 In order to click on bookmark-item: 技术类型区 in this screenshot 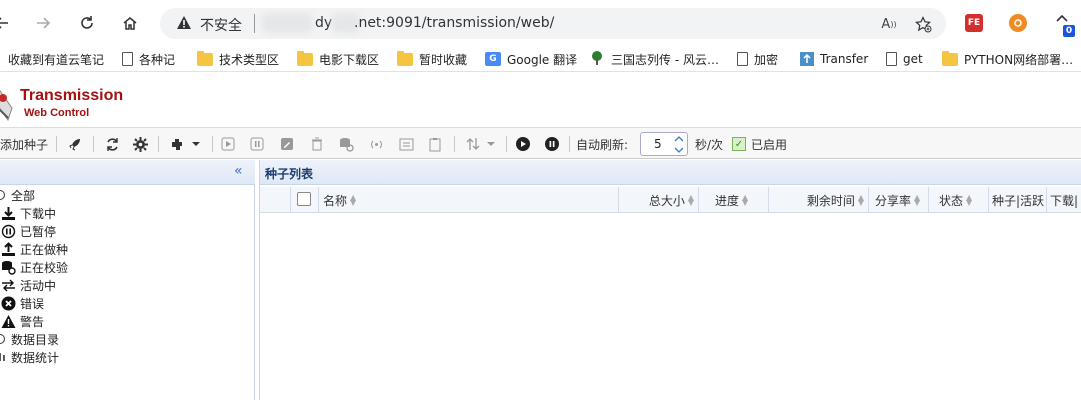, I will do `click(238, 59)`.